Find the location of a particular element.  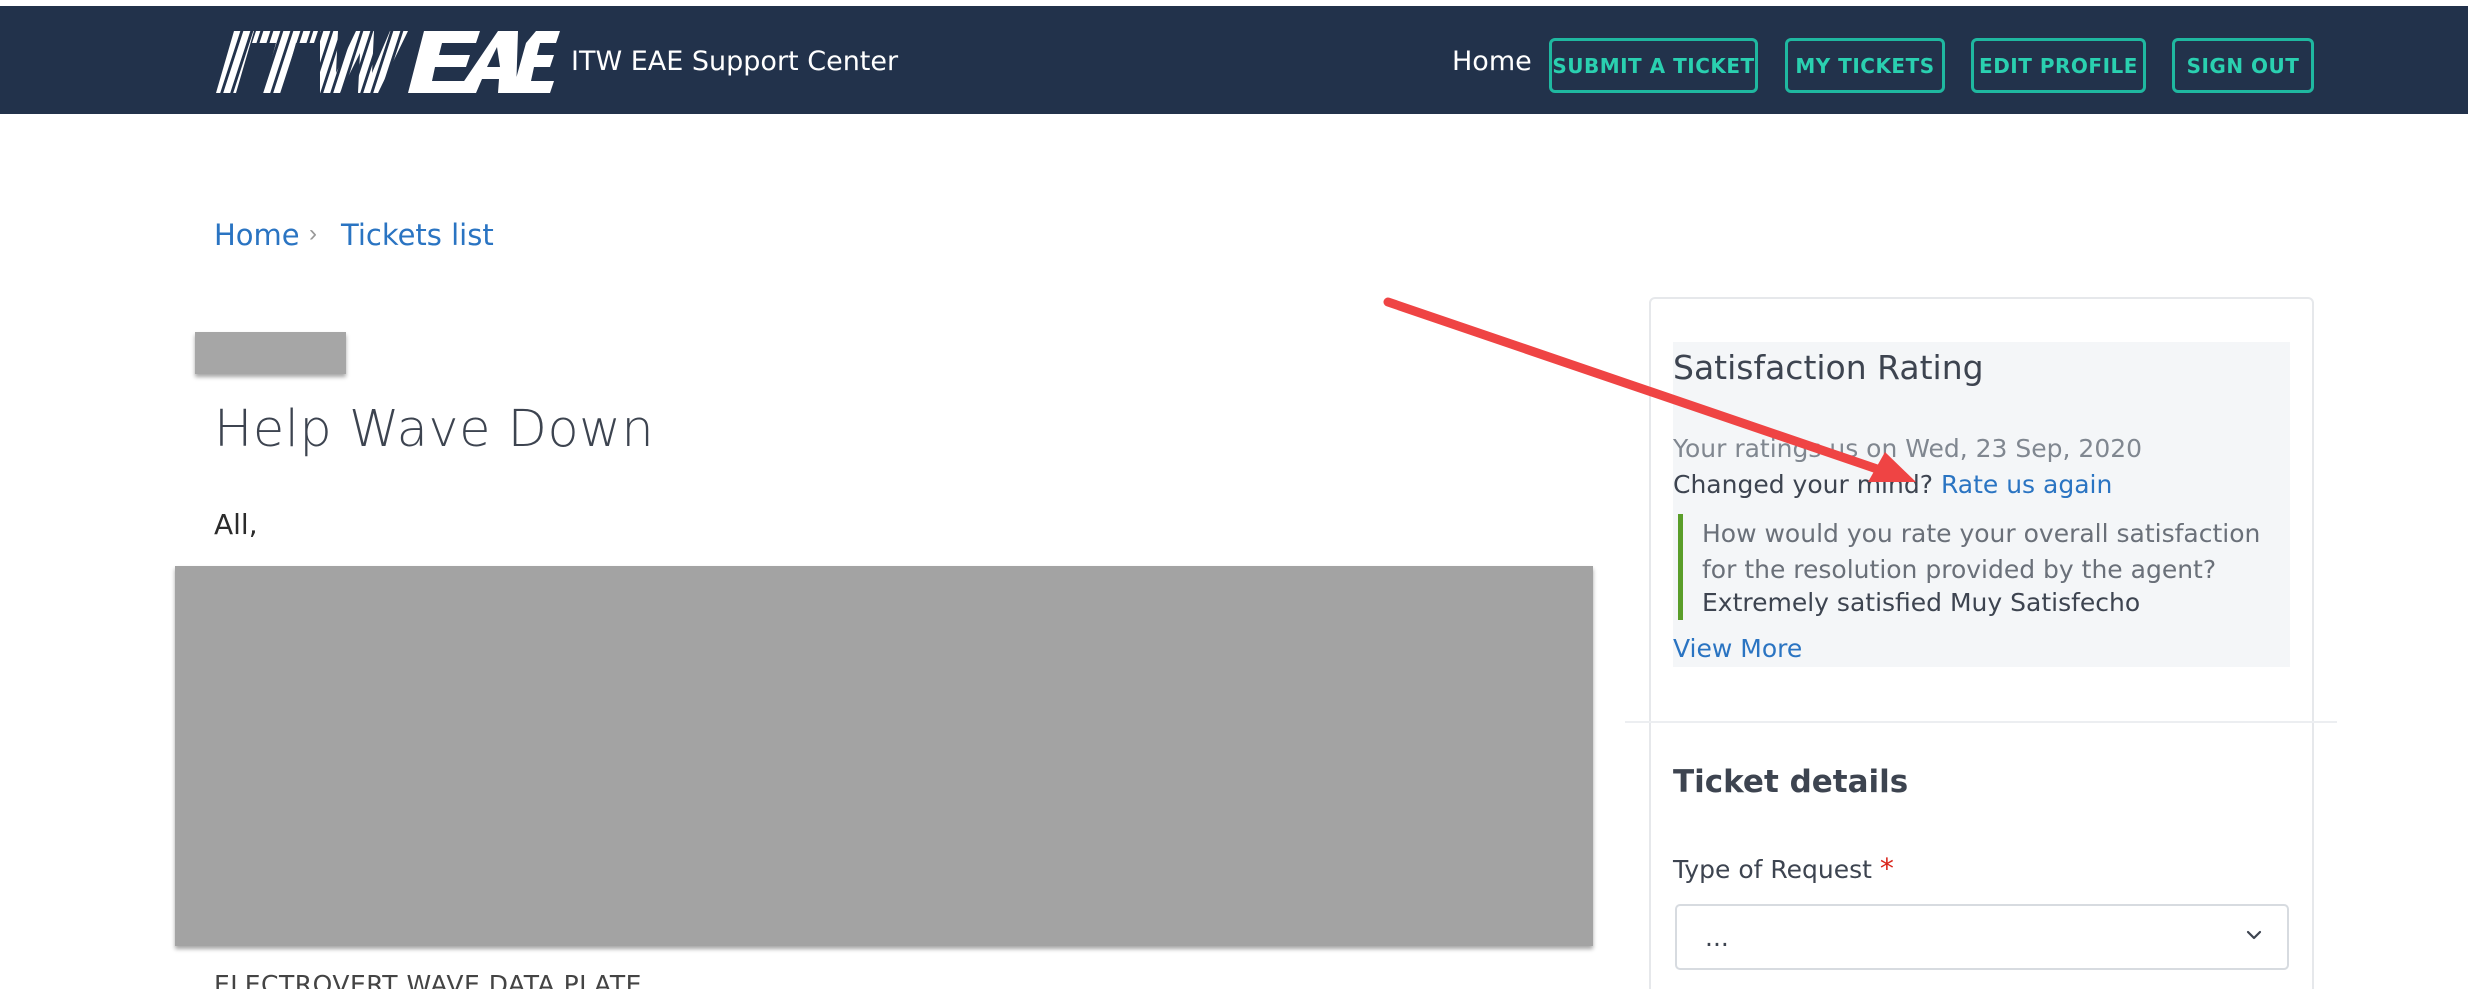

rating-date-text: Your ratings us on Wed, 23 Sep, 2020 is located at coordinates (1908, 448).